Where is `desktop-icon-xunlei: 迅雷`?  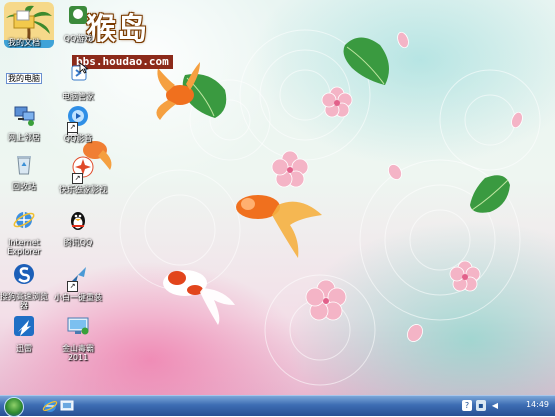 desktop-icon-xunlei: 迅雷 is located at coordinates (24, 333).